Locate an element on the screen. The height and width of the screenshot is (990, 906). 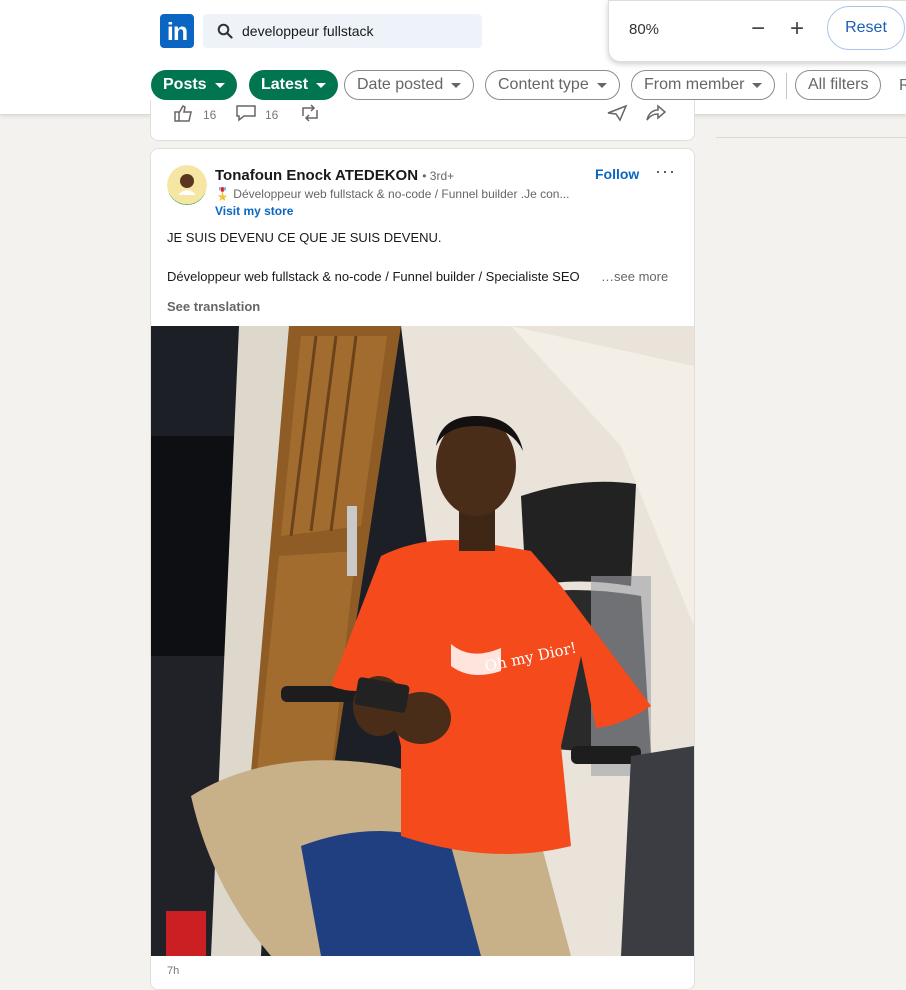
connection-degree: • 3rd+ is located at coordinates (438, 176).